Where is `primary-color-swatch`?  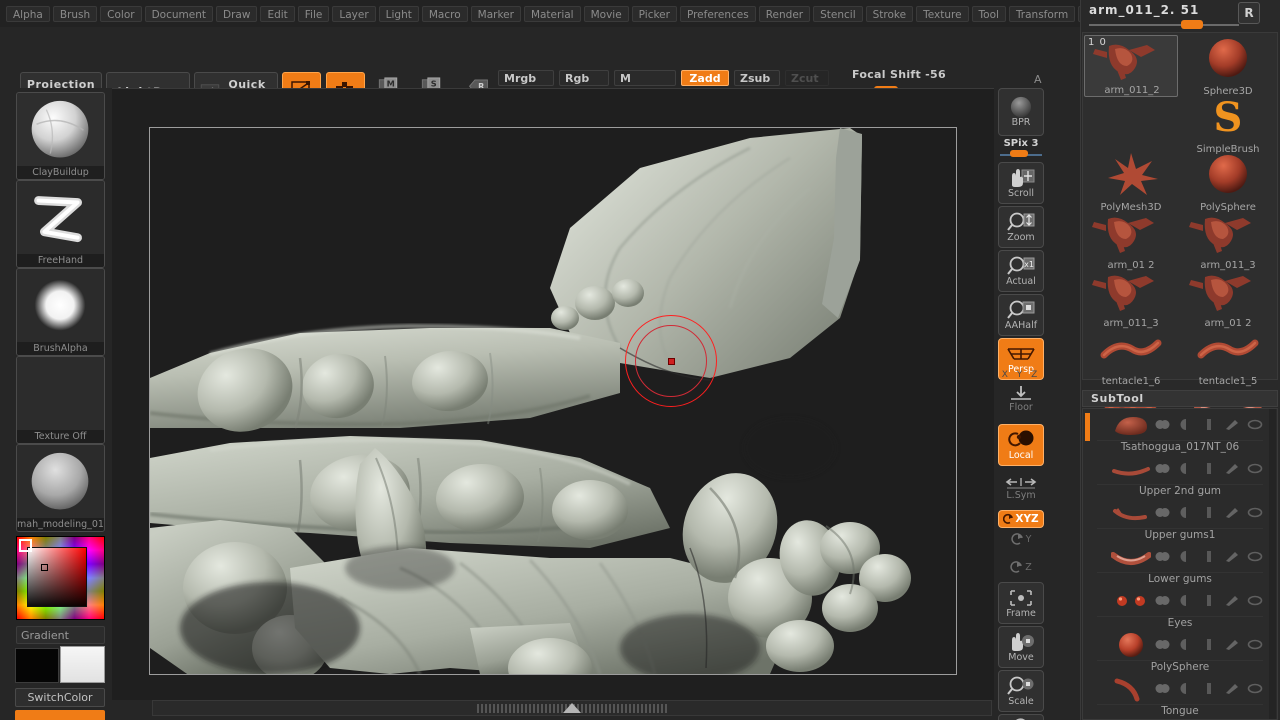 primary-color-swatch is located at coordinates (37, 665).